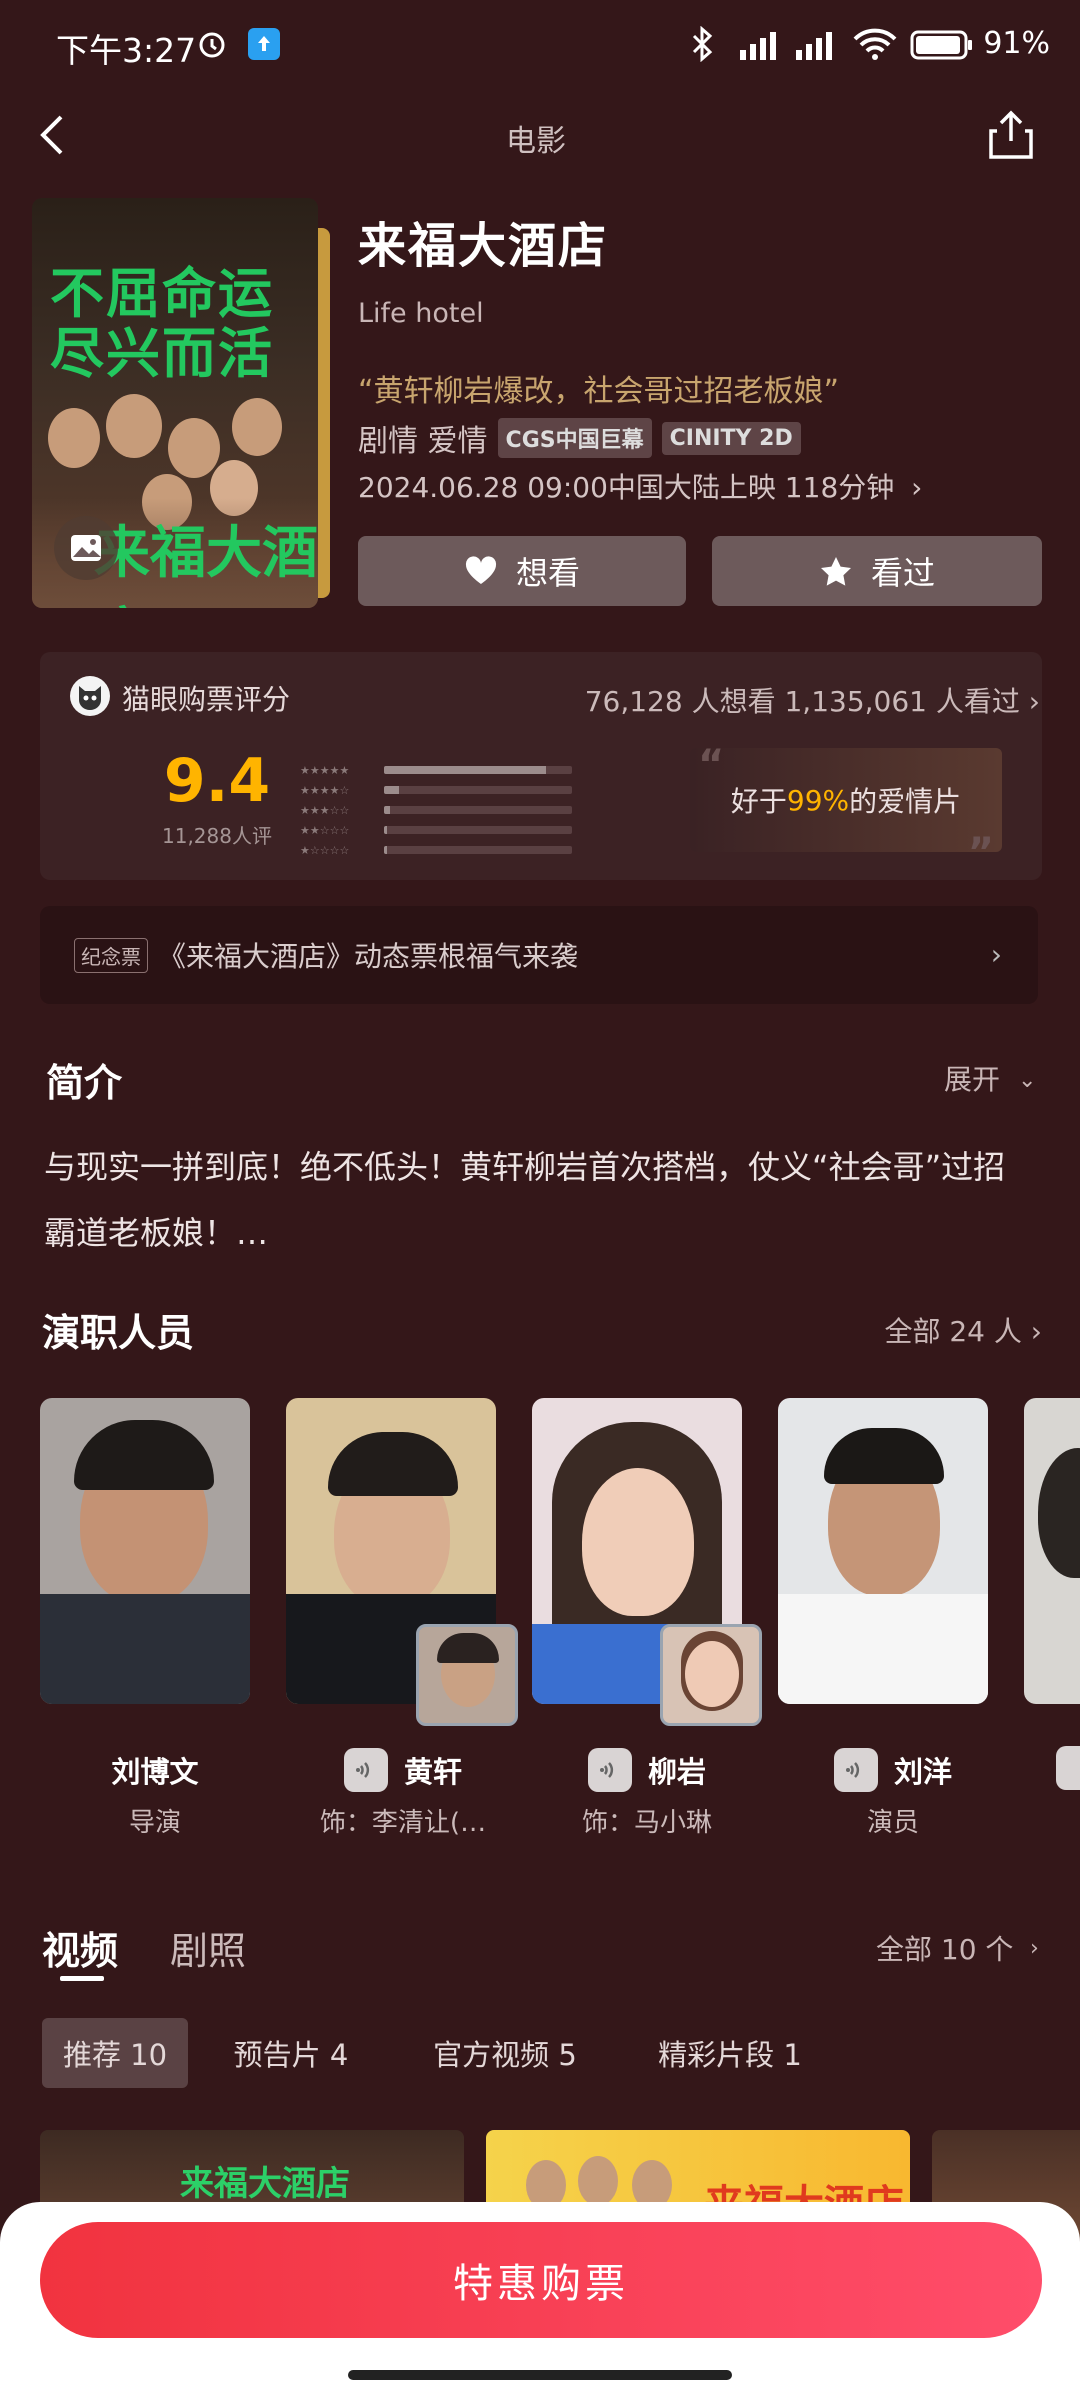 Image resolution: width=1080 pixels, height=2400 pixels. What do you see at coordinates (730, 2053) in the screenshot?
I see `chip-highlights: 精彩片段 1` at bounding box center [730, 2053].